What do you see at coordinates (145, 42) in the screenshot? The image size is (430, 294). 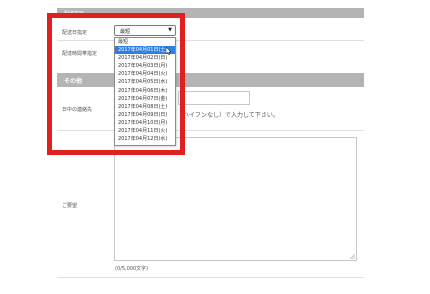 I see `dropdown-option: 最短` at bounding box center [145, 42].